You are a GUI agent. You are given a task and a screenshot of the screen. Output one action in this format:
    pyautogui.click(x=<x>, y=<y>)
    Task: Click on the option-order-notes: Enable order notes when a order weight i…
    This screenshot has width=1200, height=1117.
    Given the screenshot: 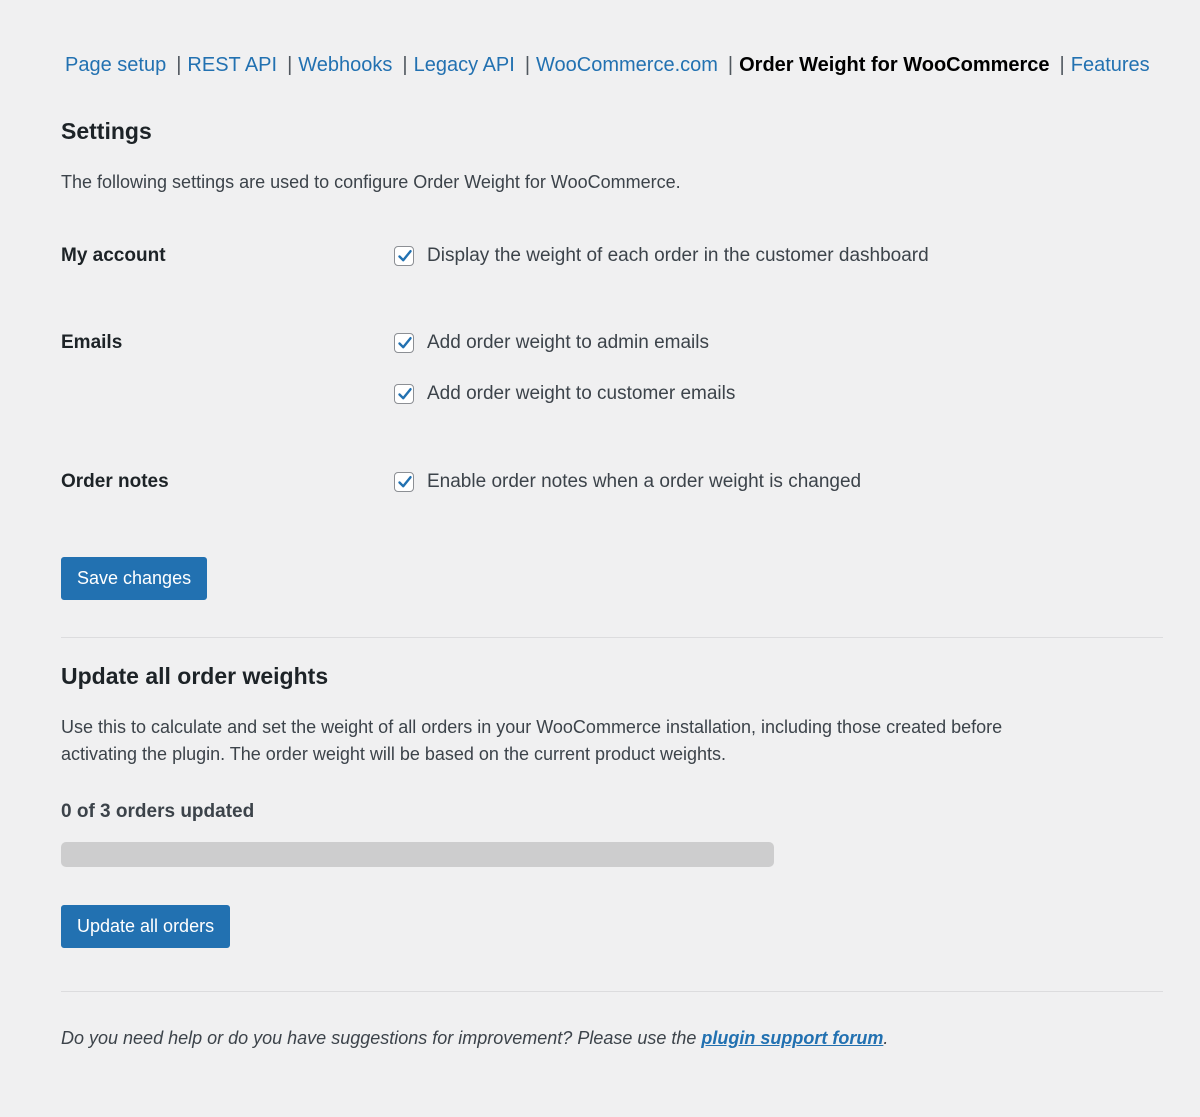 What is the action you would take?
    pyautogui.click(x=627, y=482)
    